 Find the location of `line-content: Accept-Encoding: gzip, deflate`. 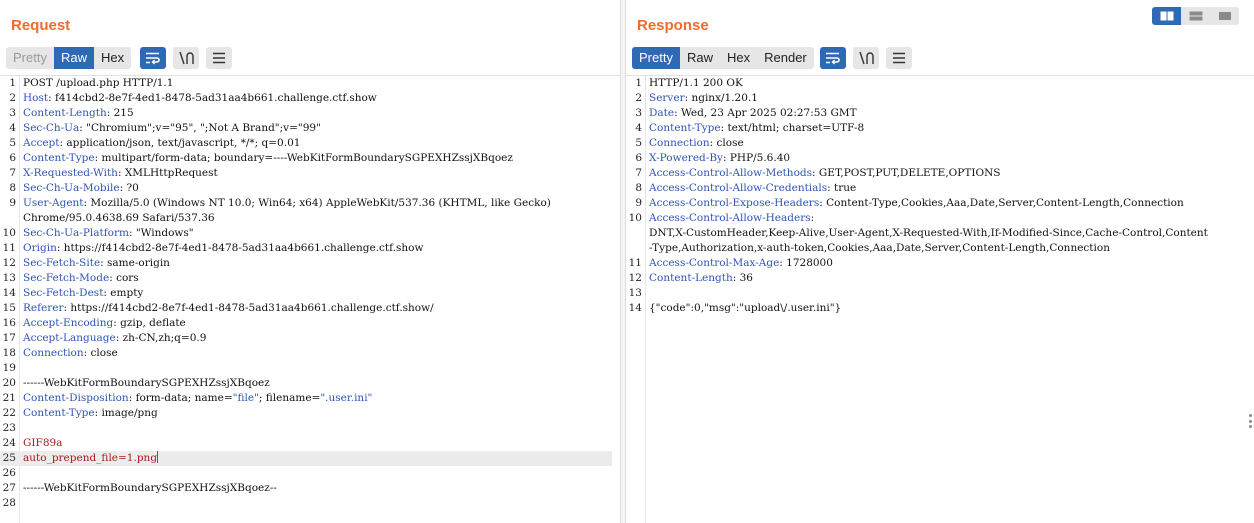

line-content: Accept-Encoding: gzip, deflate is located at coordinates (104, 323).